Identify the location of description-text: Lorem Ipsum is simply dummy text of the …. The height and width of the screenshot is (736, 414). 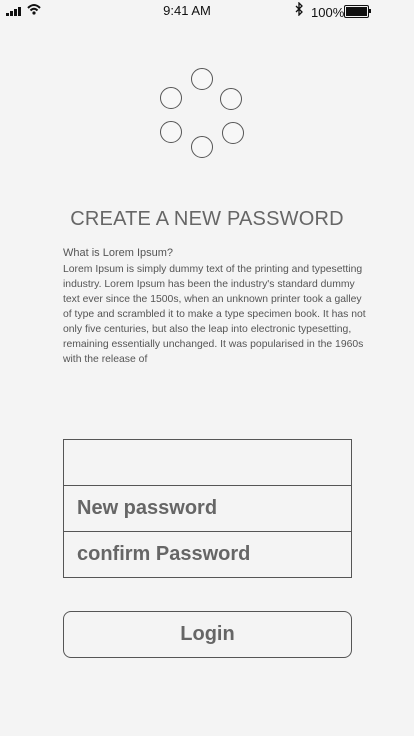
(214, 314).